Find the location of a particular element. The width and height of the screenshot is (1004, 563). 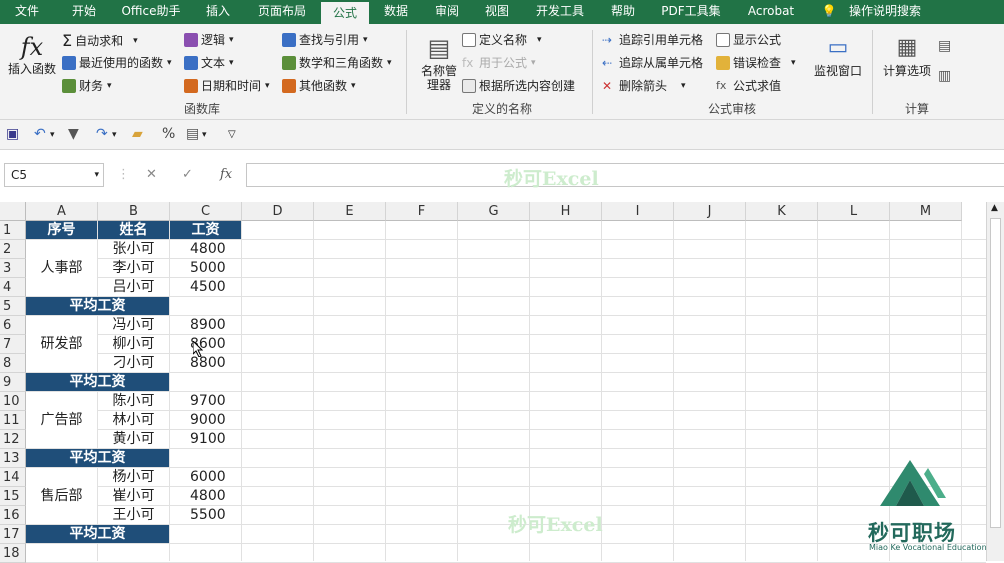

error-checking-button: 错误检查 ▾ is located at coordinates (756, 62).